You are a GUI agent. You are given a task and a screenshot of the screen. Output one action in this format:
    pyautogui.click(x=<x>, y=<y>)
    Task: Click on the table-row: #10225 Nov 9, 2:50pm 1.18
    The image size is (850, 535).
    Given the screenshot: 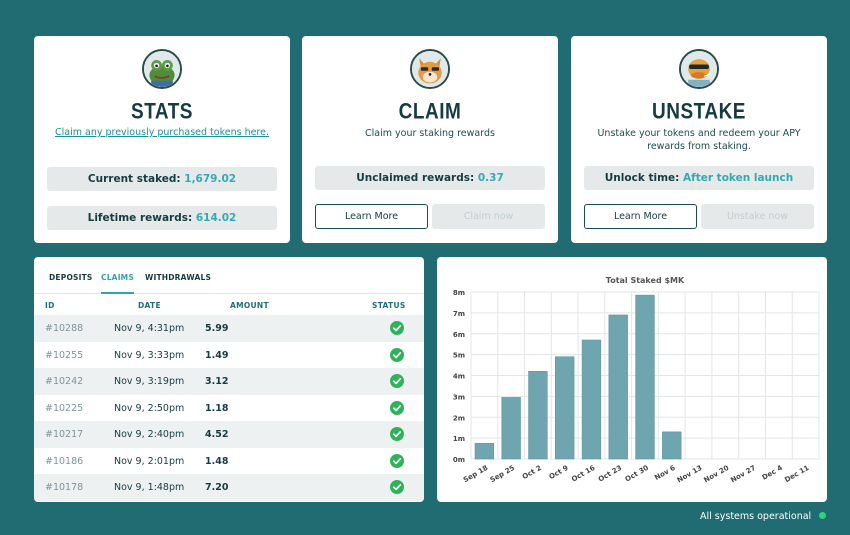 What is the action you would take?
    pyautogui.click(x=229, y=408)
    